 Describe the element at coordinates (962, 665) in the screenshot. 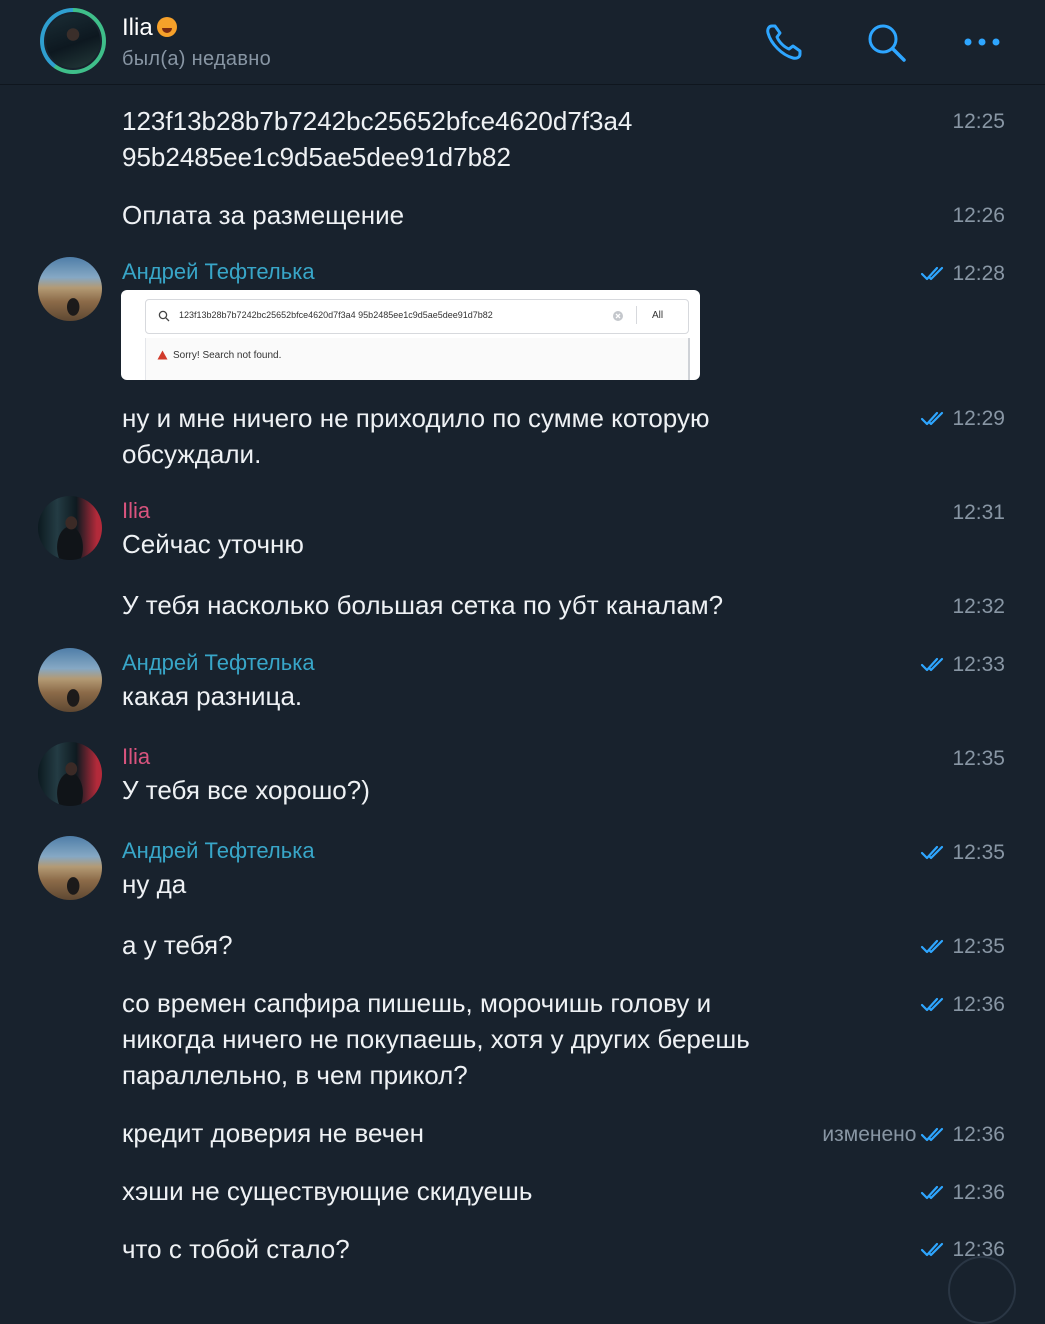

I see `message-time: 12:33` at that location.